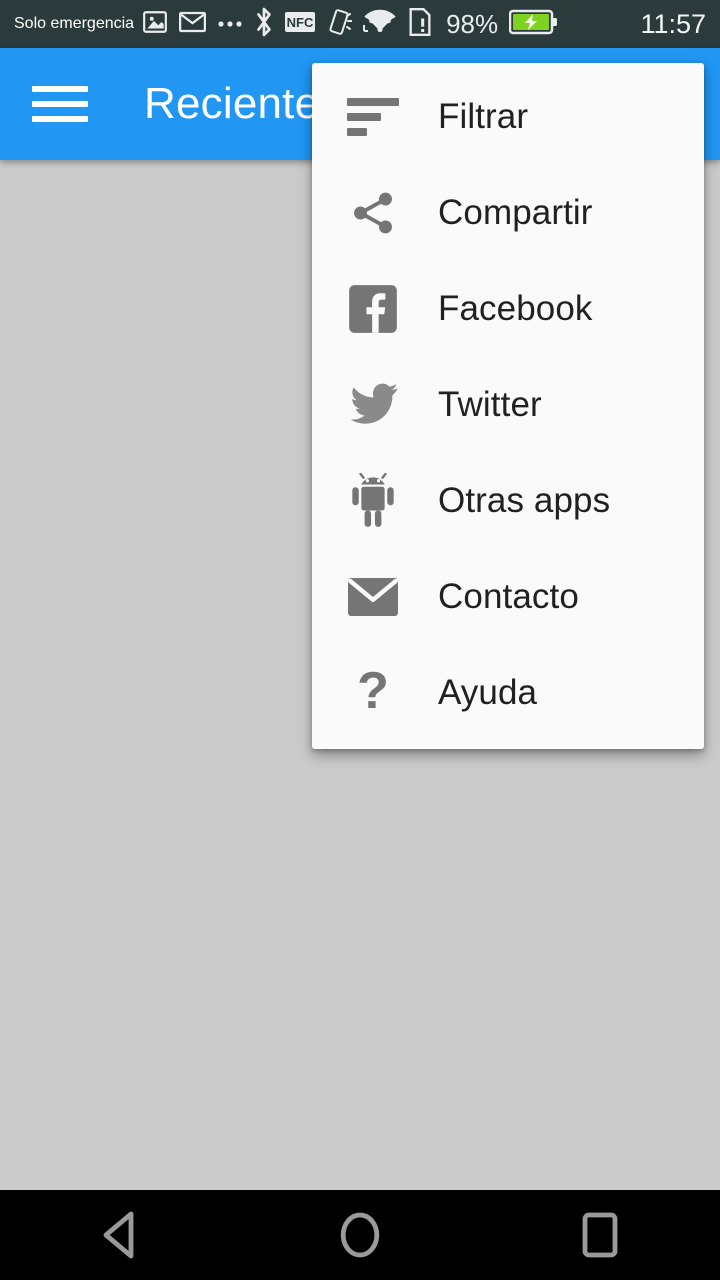 Image resolution: width=720 pixels, height=1280 pixels. I want to click on menu-item-label: Contacto, so click(508, 596).